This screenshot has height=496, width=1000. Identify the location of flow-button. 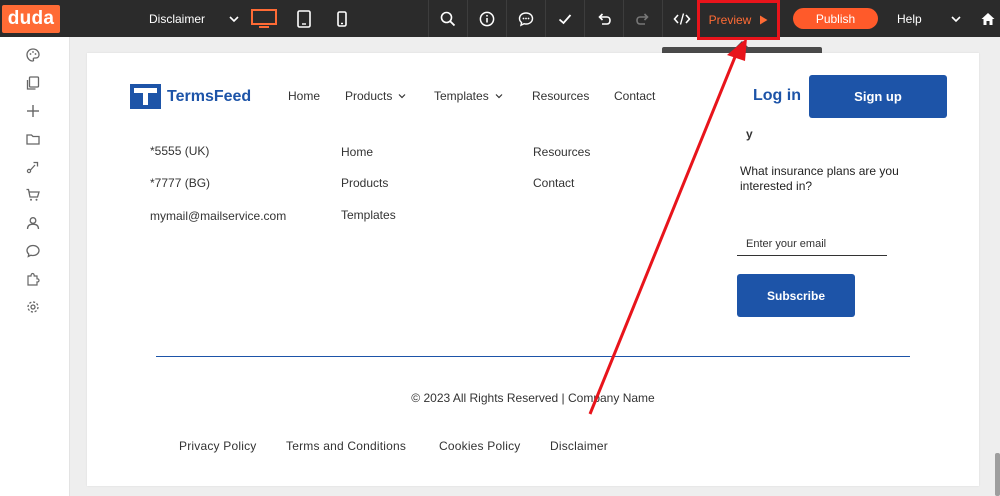
(33, 167).